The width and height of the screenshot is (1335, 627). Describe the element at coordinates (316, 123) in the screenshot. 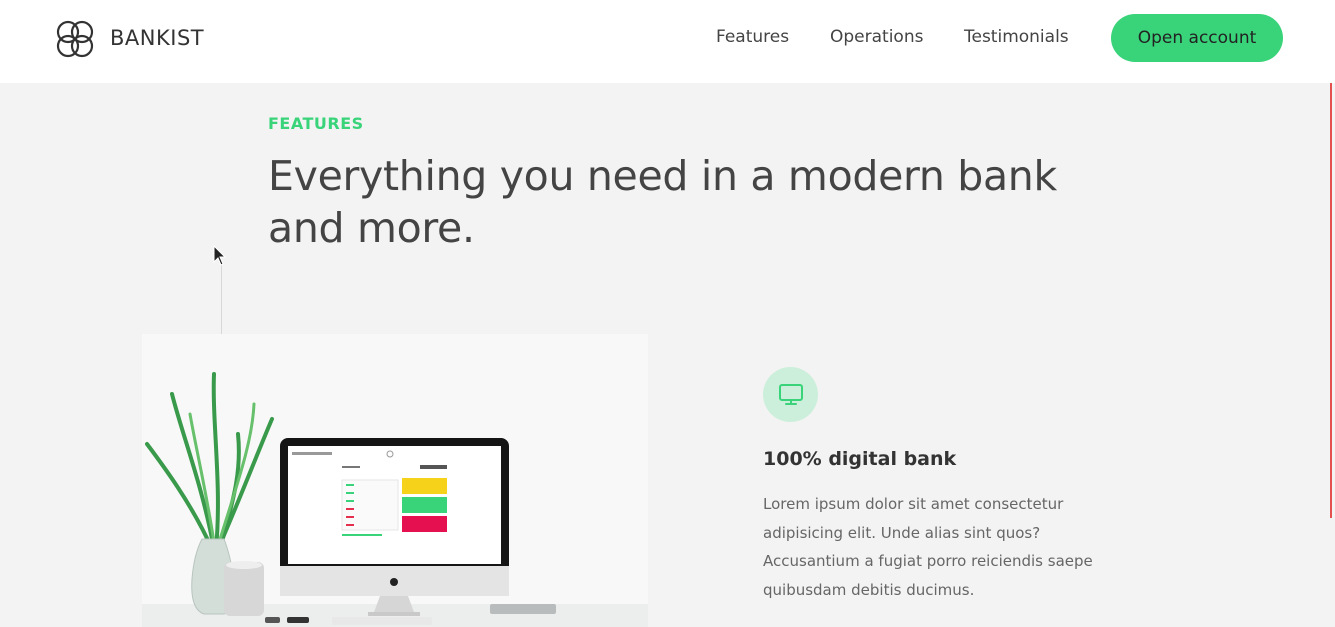

I see `section-label: FEATURES` at that location.